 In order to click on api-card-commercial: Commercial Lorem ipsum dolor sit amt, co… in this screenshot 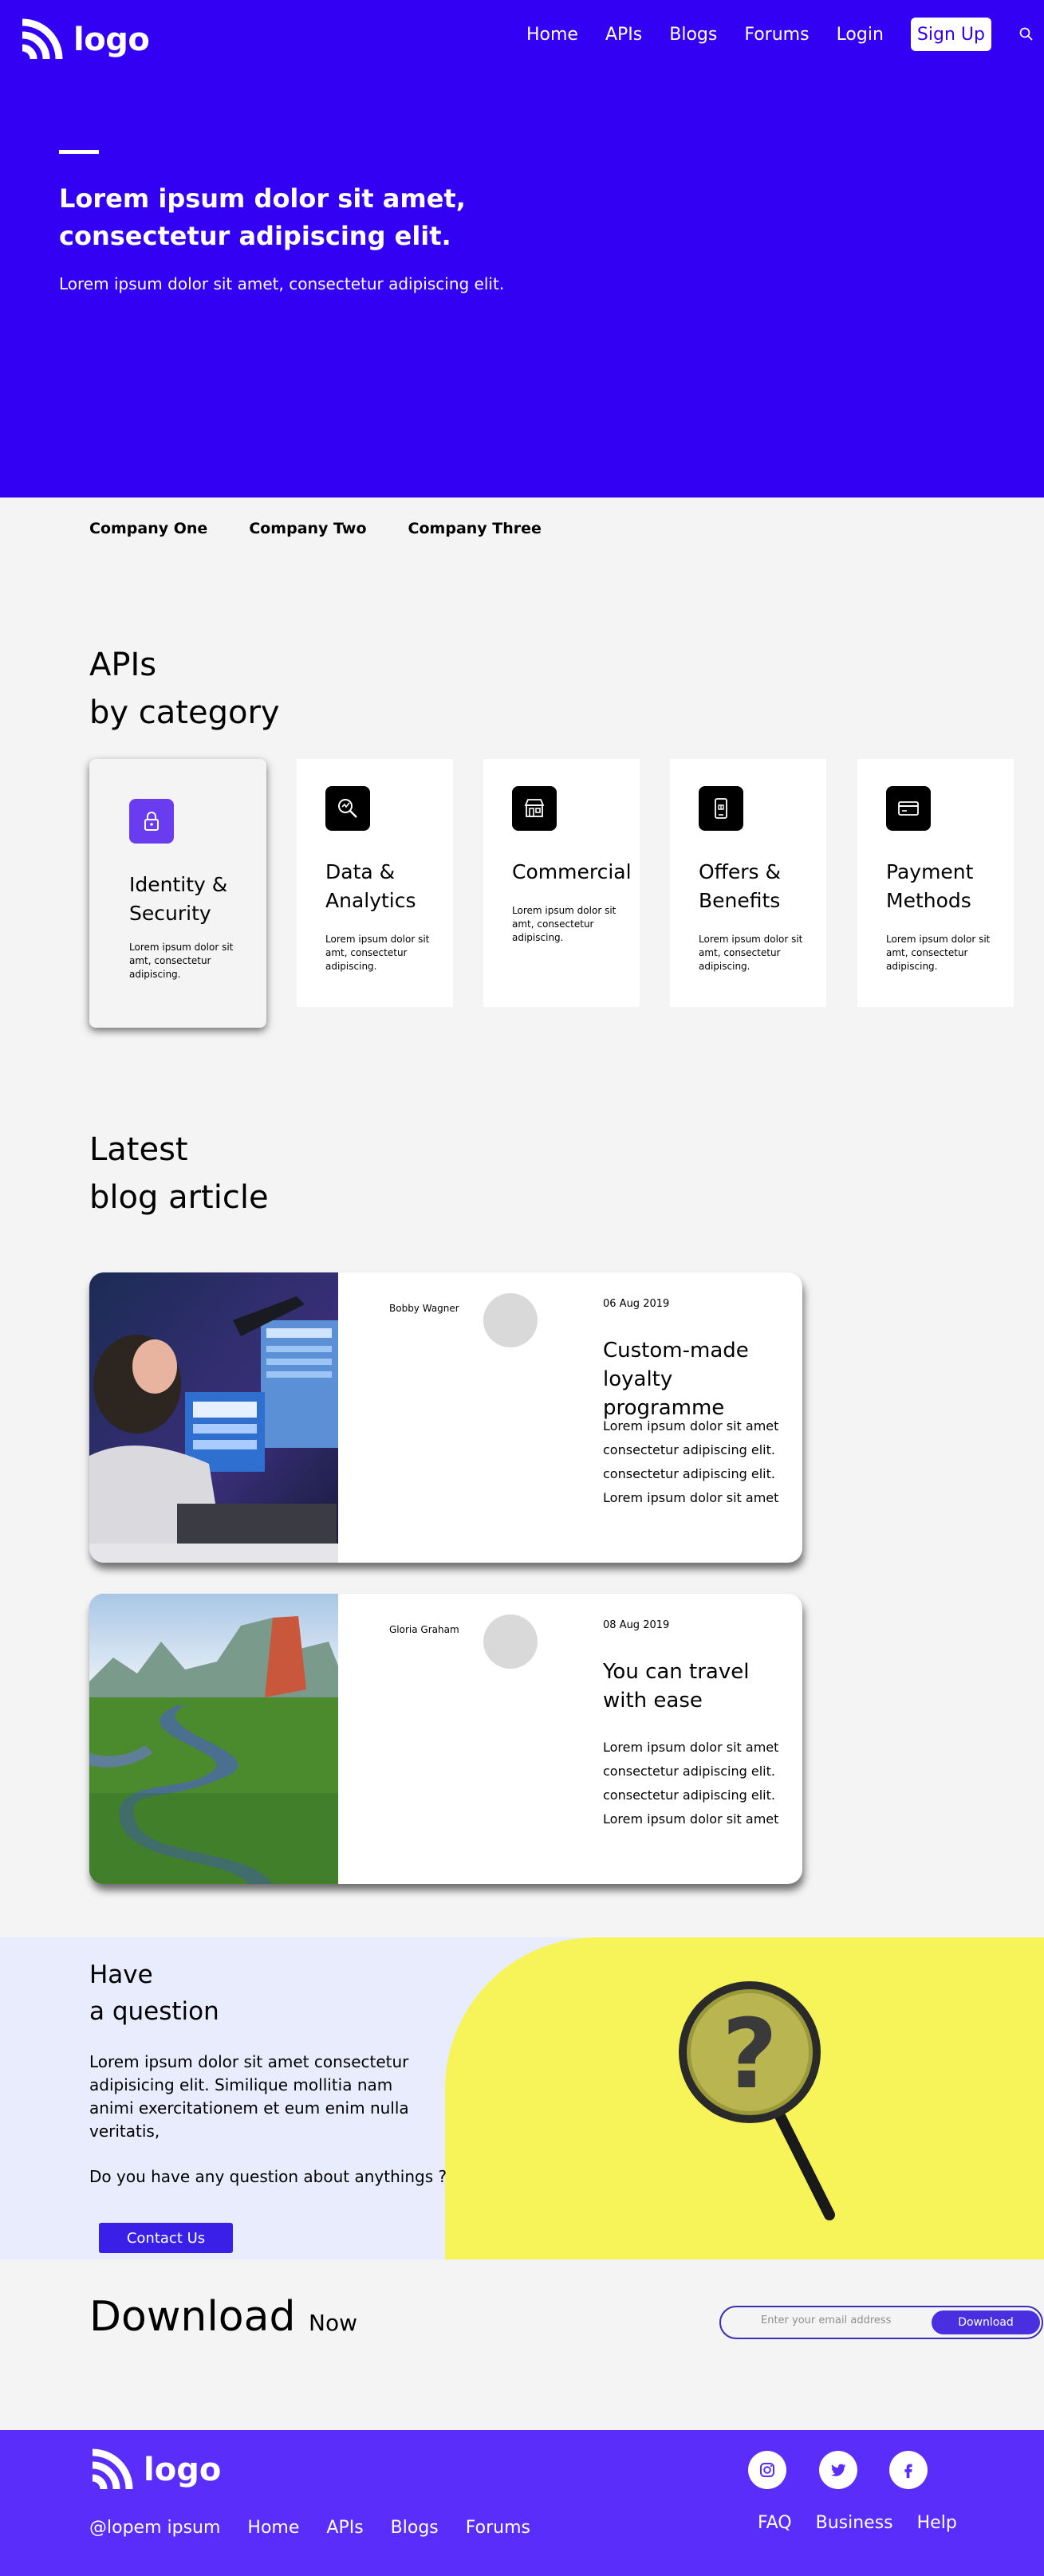, I will do `click(561, 883)`.